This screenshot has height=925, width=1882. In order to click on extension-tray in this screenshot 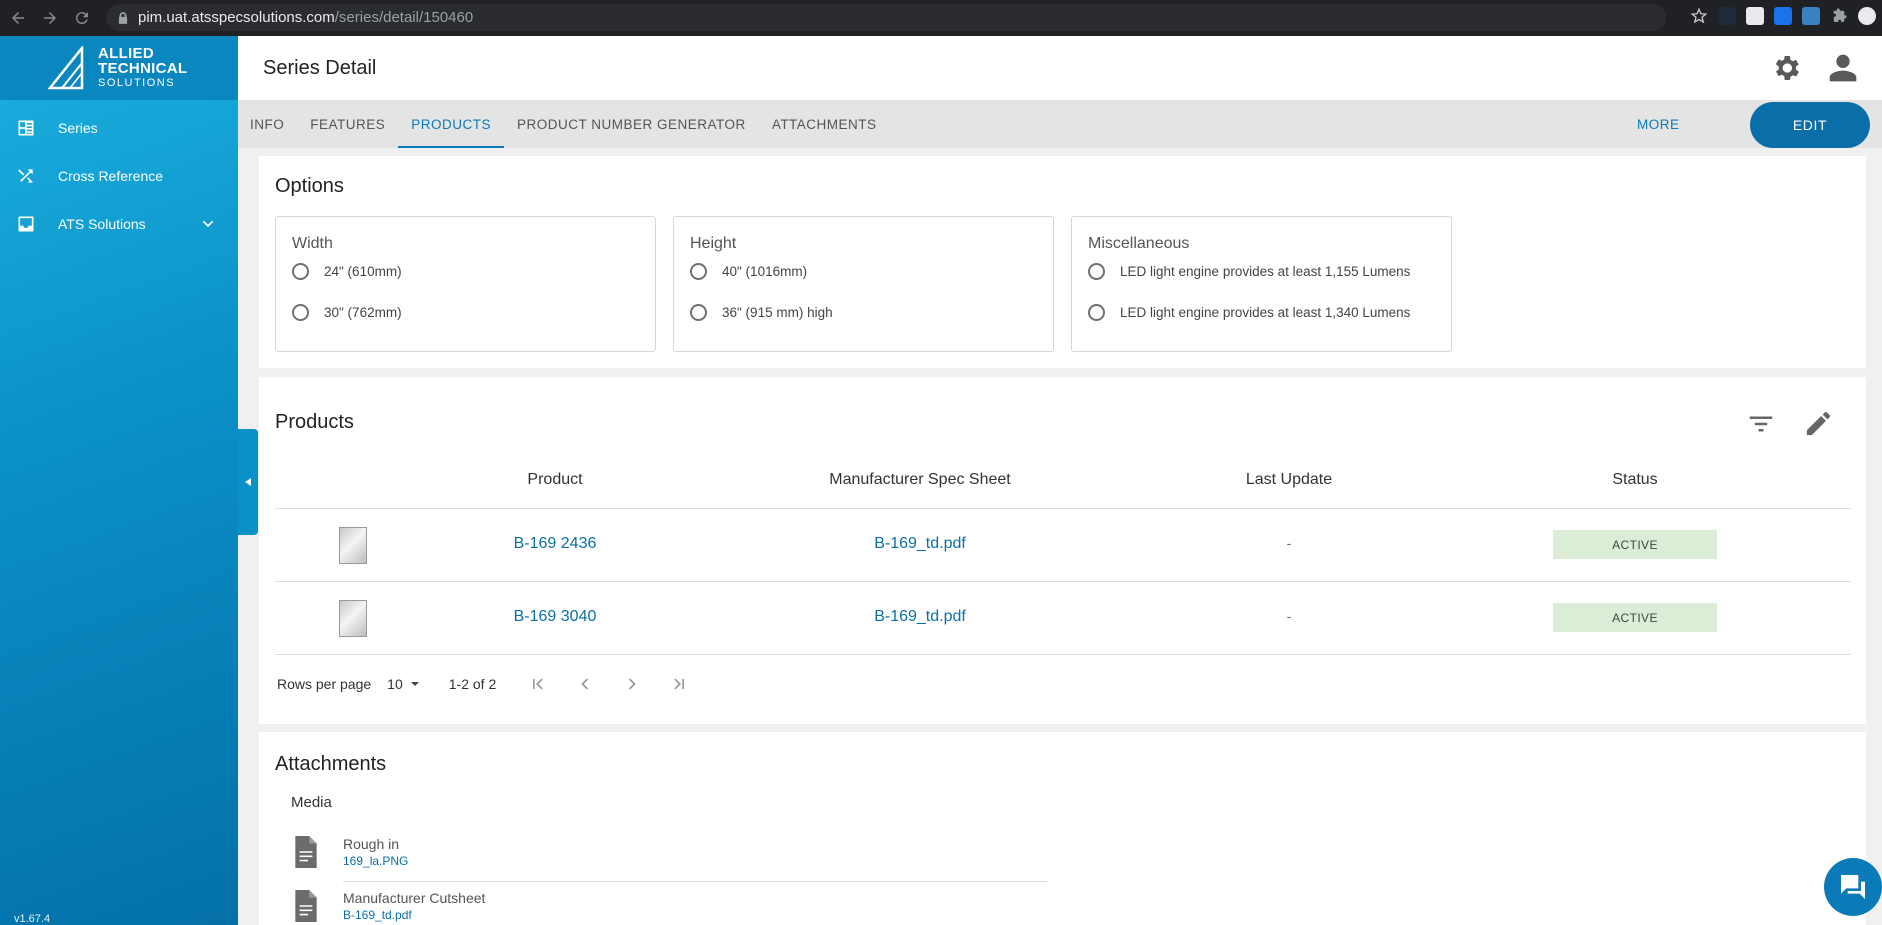, I will do `click(1783, 16)`.